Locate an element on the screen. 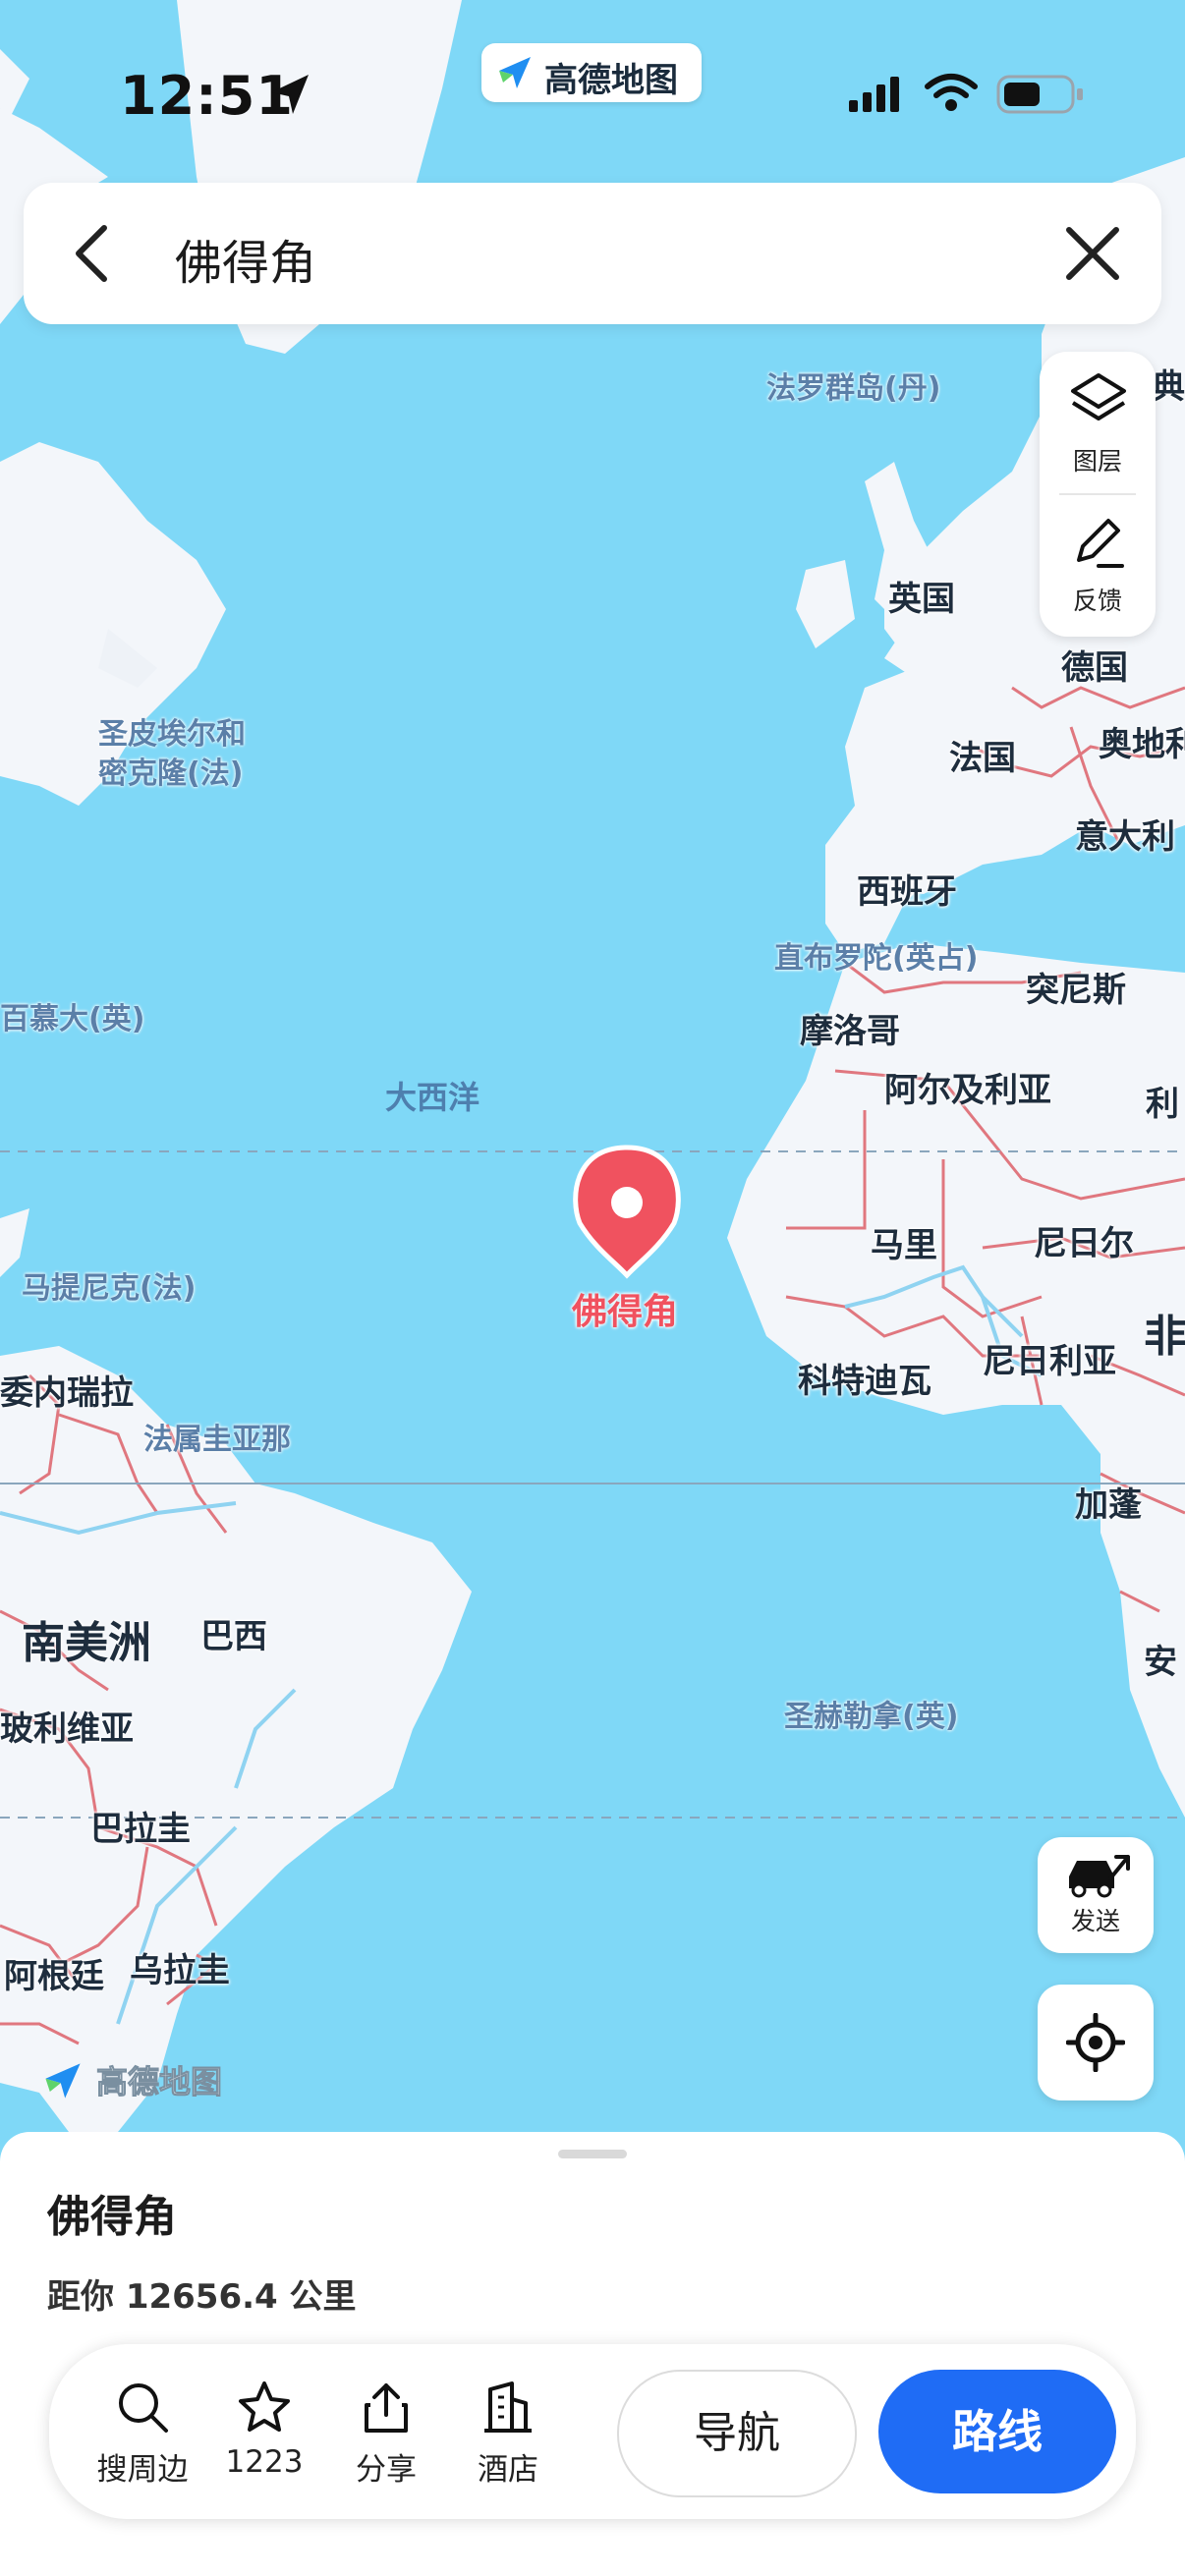 This screenshot has height=2576, width=1185. map-label-st-helena: 圣赫勒拿(英) is located at coordinates (872, 1717).